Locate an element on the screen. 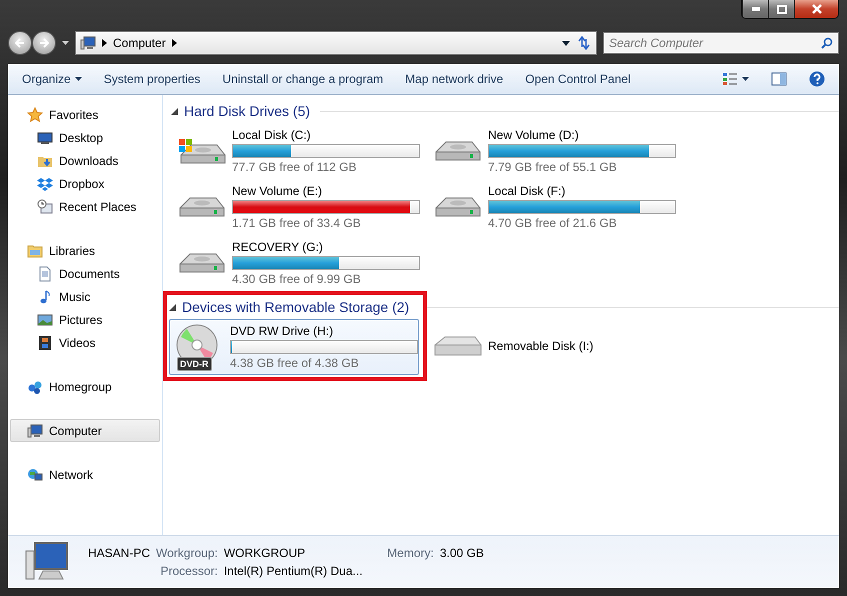 The height and width of the screenshot is (596, 847). drive-tile: New Volume (E:) 1.71 GB free of 33.4 GB is located at coordinates (296, 207).